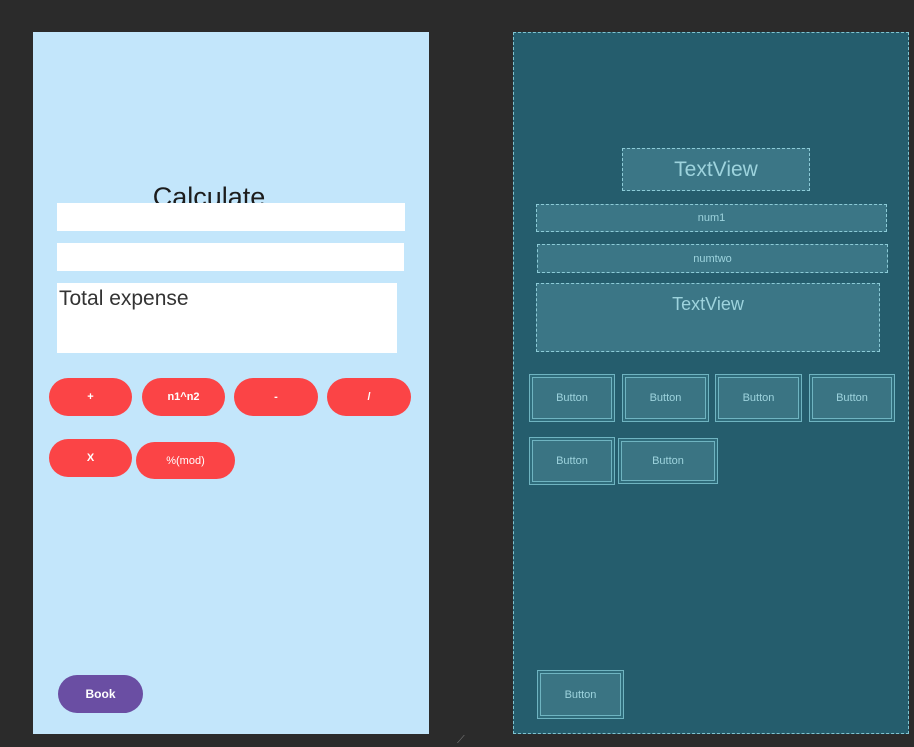 The image size is (914, 747). What do you see at coordinates (369, 397) in the screenshot?
I see `divide-button: /` at bounding box center [369, 397].